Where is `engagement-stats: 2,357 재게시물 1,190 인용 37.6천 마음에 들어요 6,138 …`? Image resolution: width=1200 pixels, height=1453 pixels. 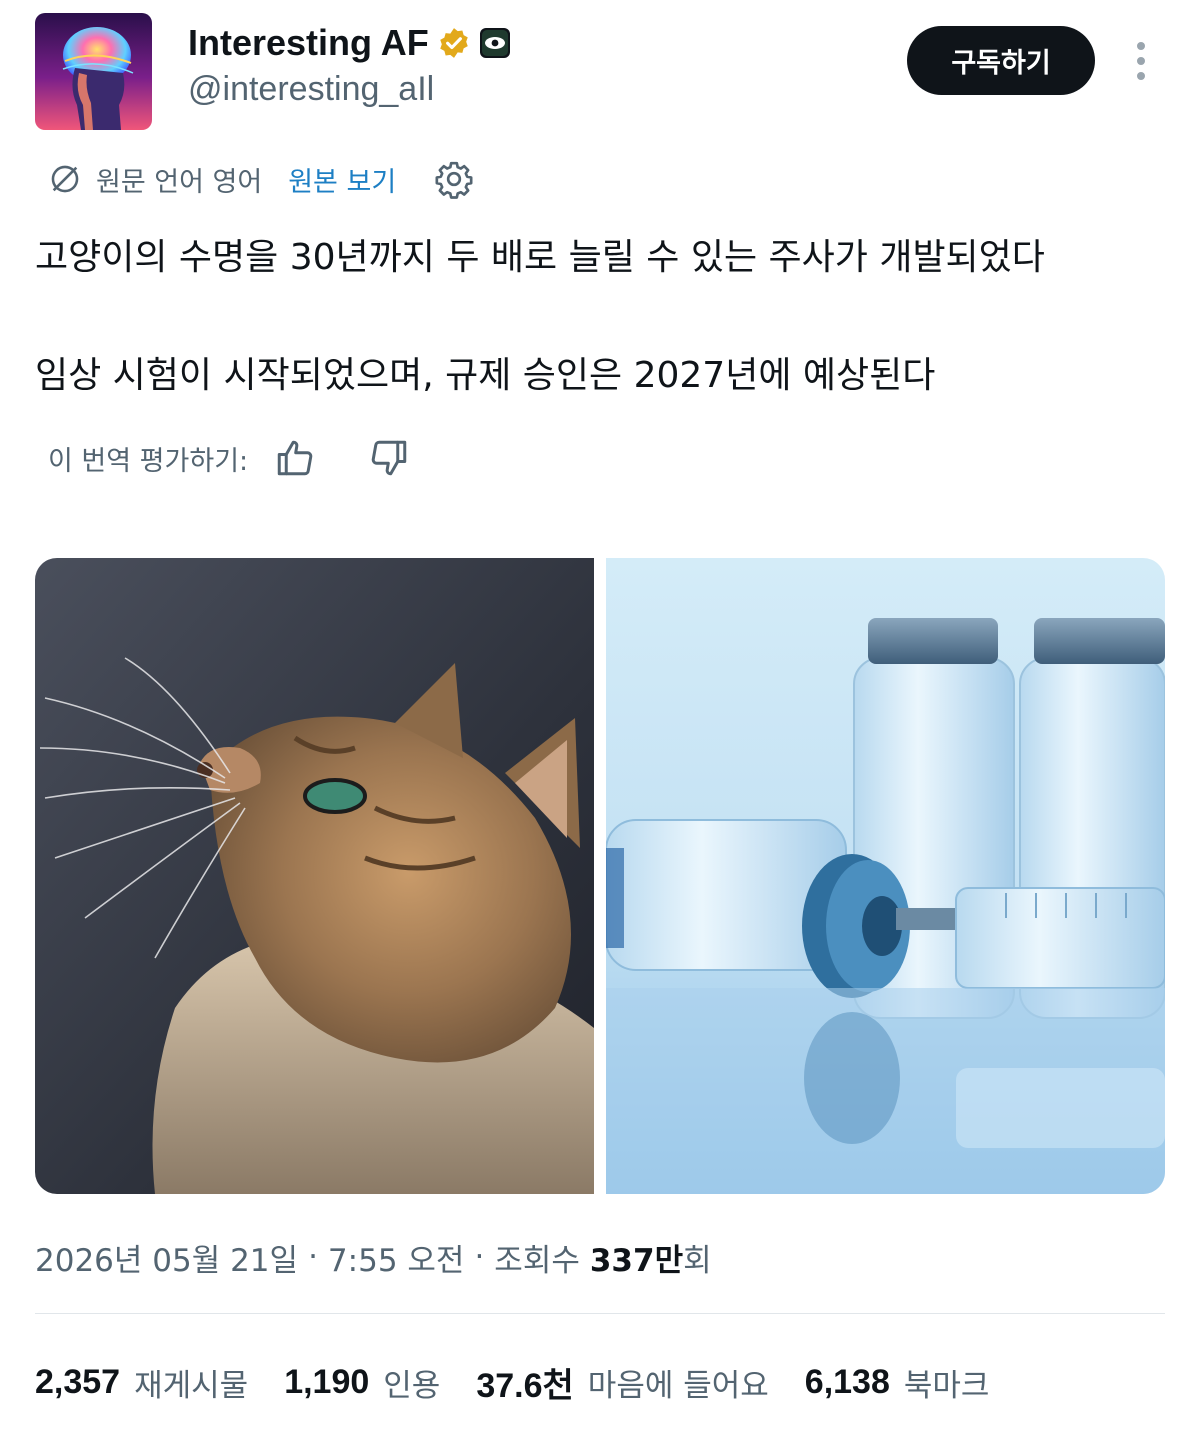
engagement-stats: 2,357 재게시물 1,190 인용 37.6천 마음에 들어요 6,138 … is located at coordinates (530, 1382).